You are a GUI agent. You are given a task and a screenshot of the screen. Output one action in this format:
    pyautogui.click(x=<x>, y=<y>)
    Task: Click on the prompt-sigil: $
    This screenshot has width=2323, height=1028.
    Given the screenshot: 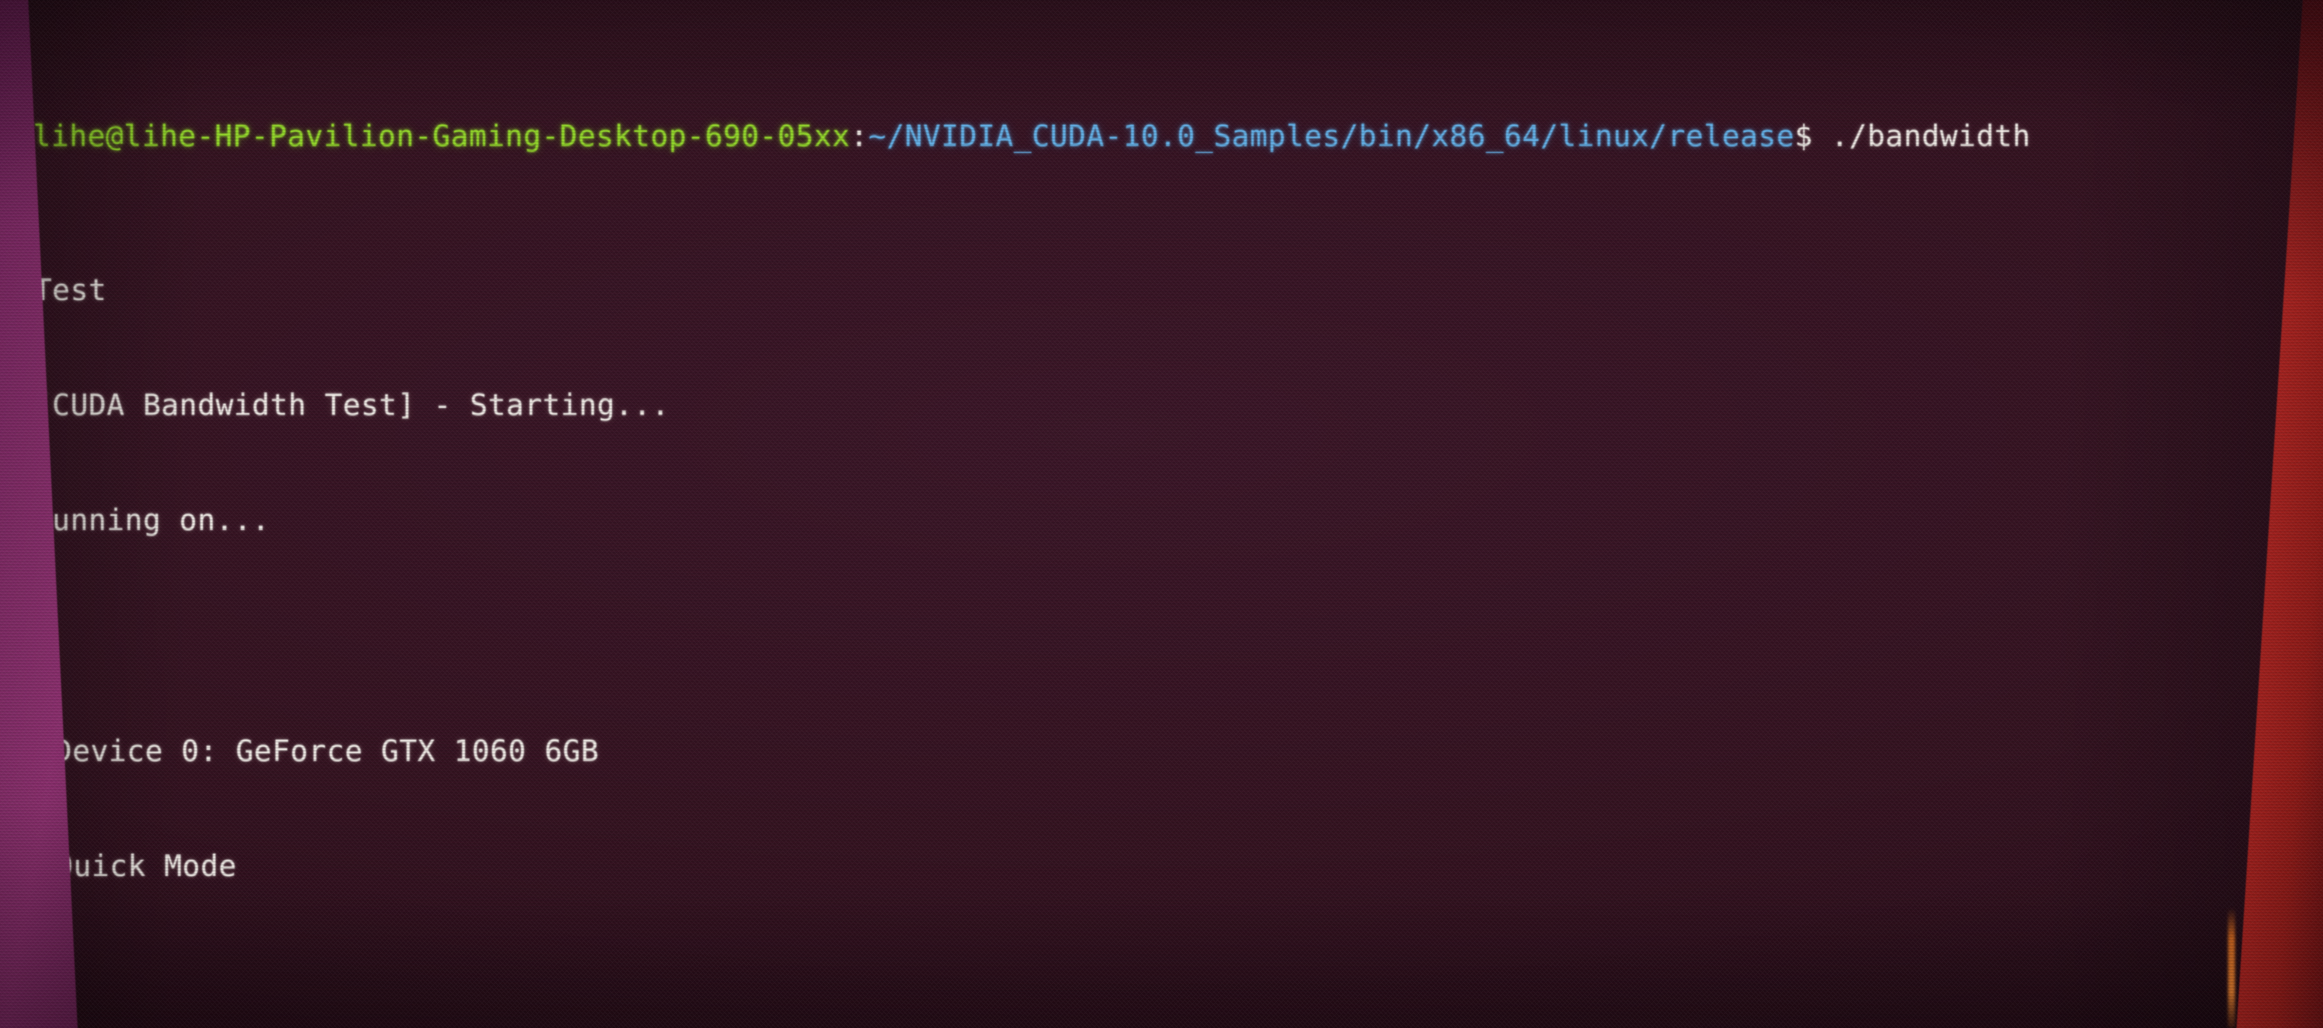 What is the action you would take?
    pyautogui.click(x=1803, y=136)
    